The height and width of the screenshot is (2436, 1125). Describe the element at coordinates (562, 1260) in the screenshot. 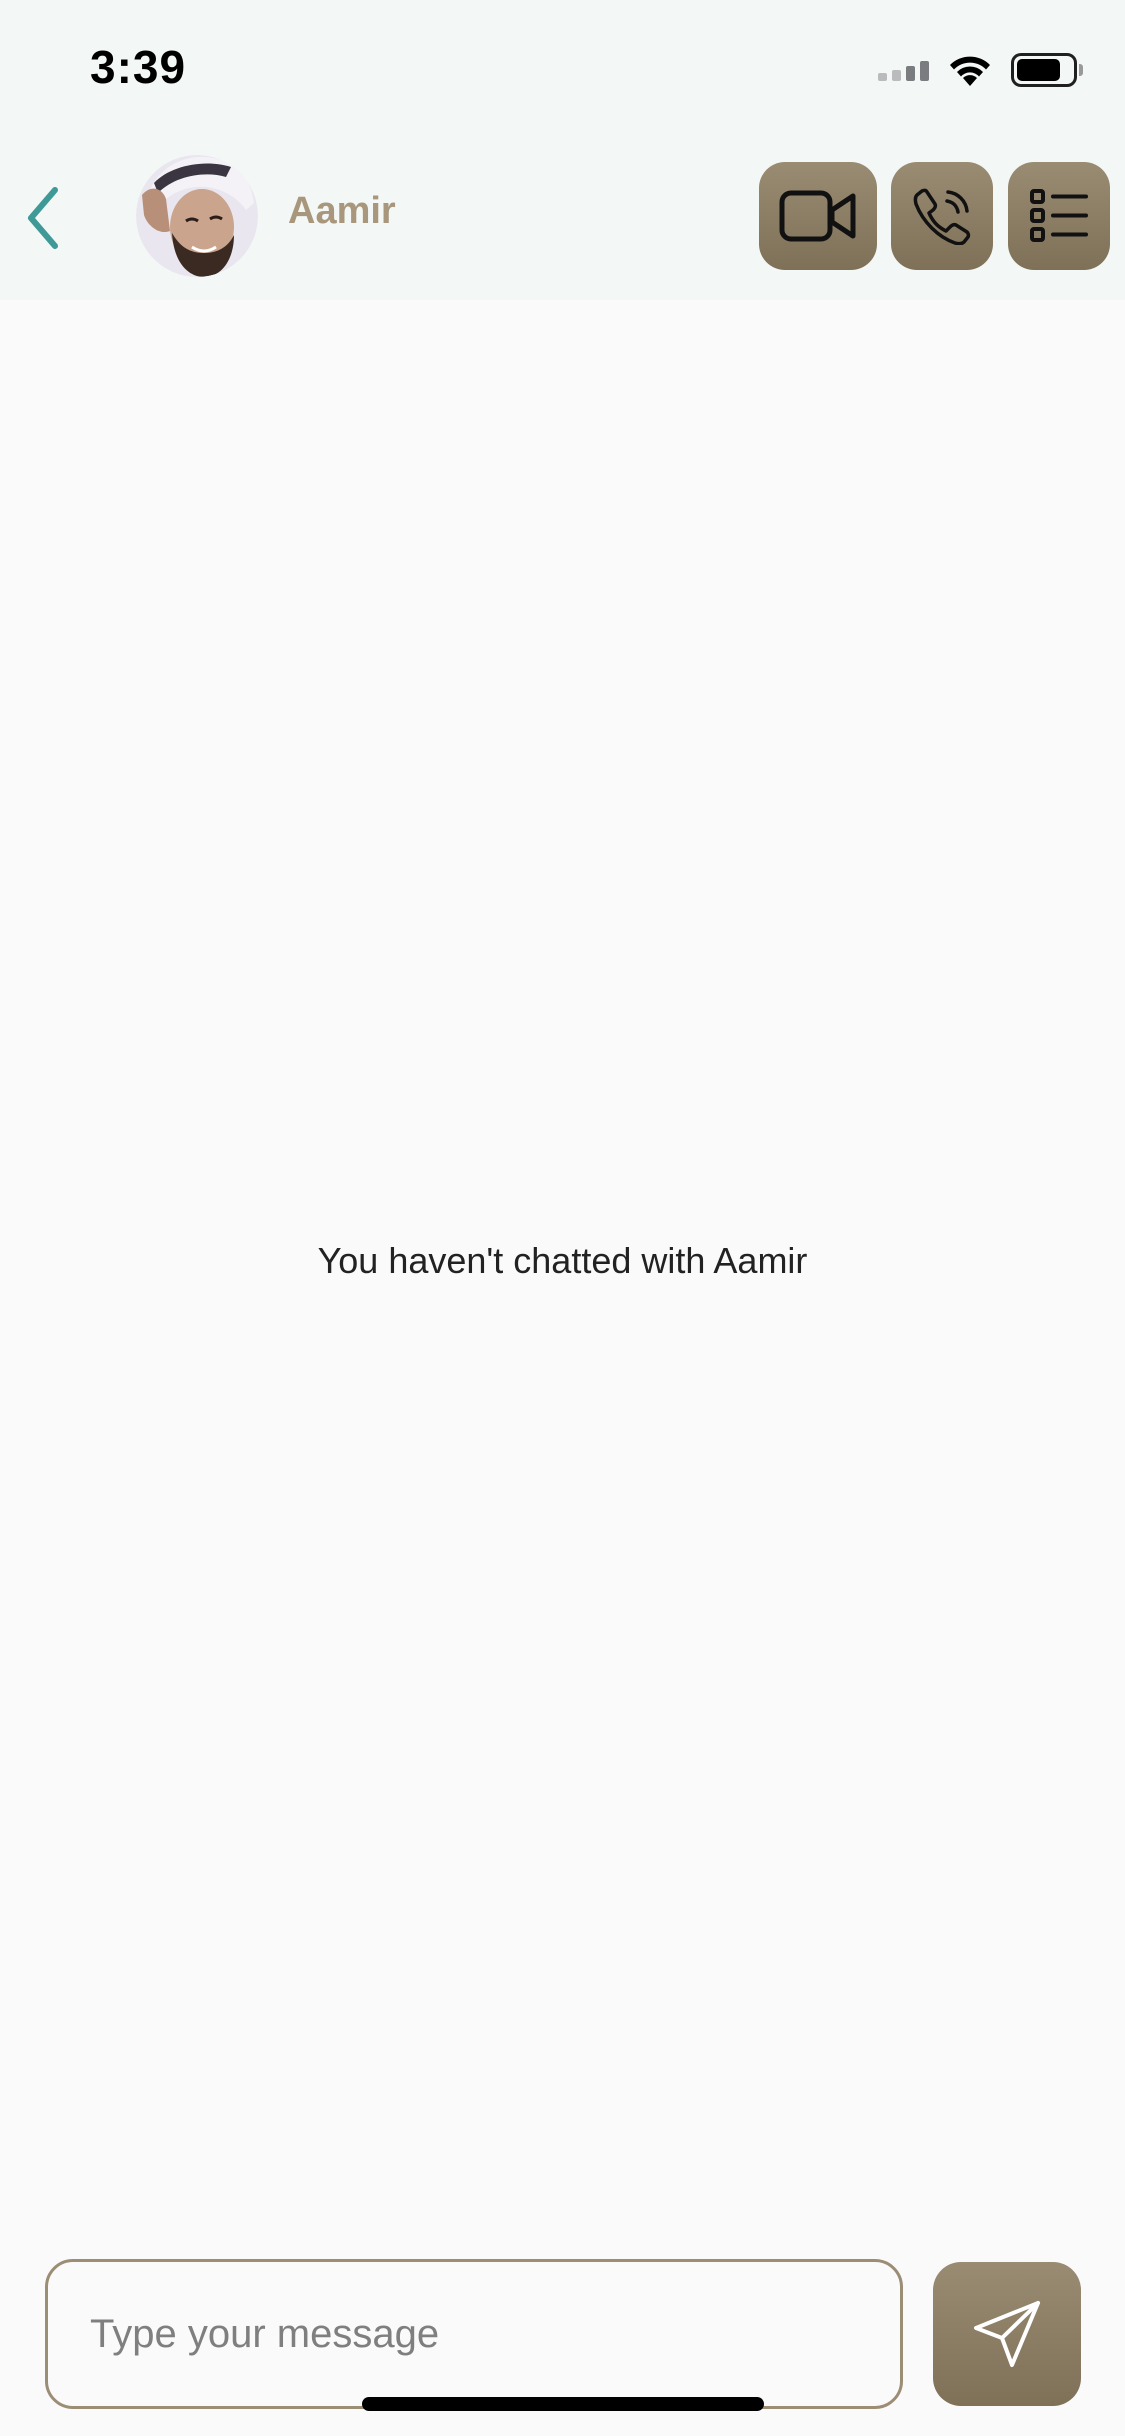

I see `empty-chat-message: You haven't chatted with Aamir` at that location.